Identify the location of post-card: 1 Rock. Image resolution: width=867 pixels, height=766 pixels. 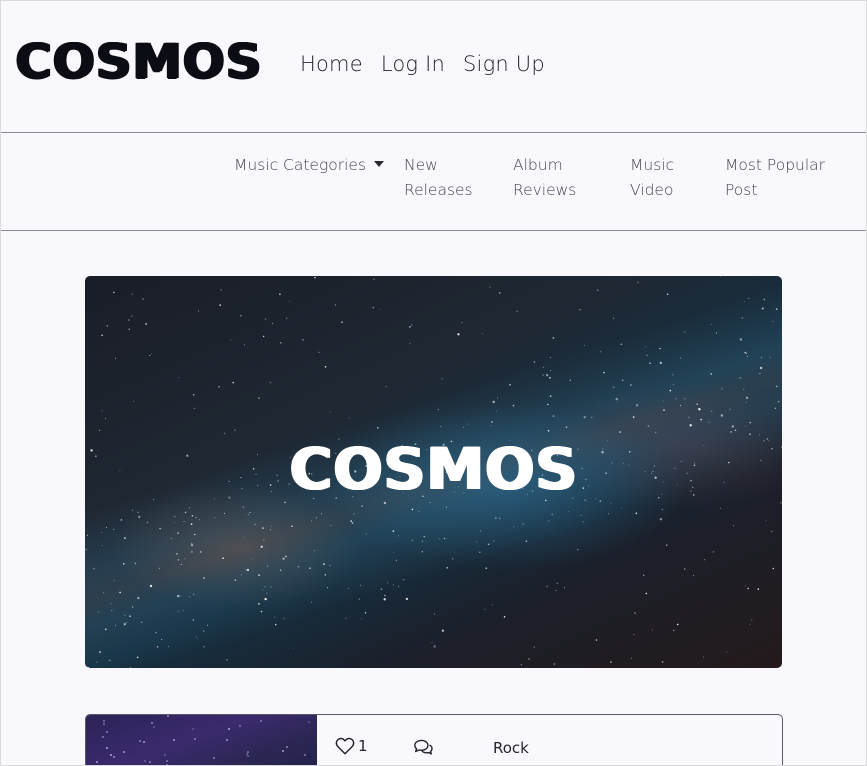
(434, 739).